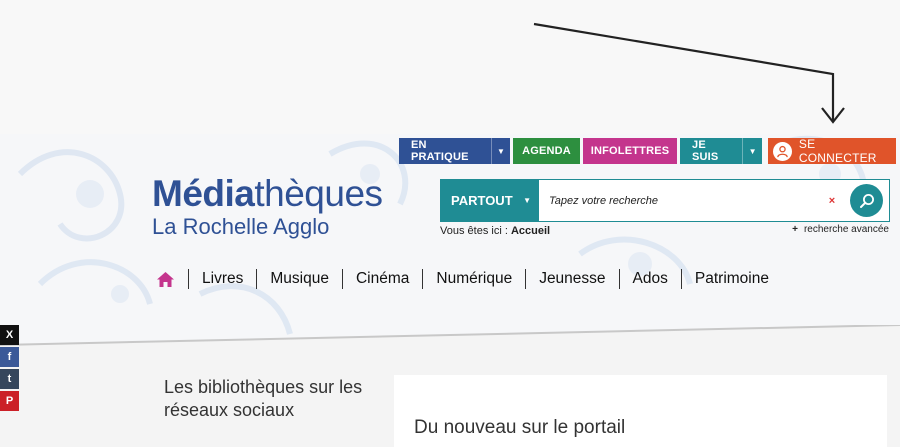 The height and width of the screenshot is (447, 900). What do you see at coordinates (318, 193) in the screenshot?
I see `logo-title-rest: thèques` at bounding box center [318, 193].